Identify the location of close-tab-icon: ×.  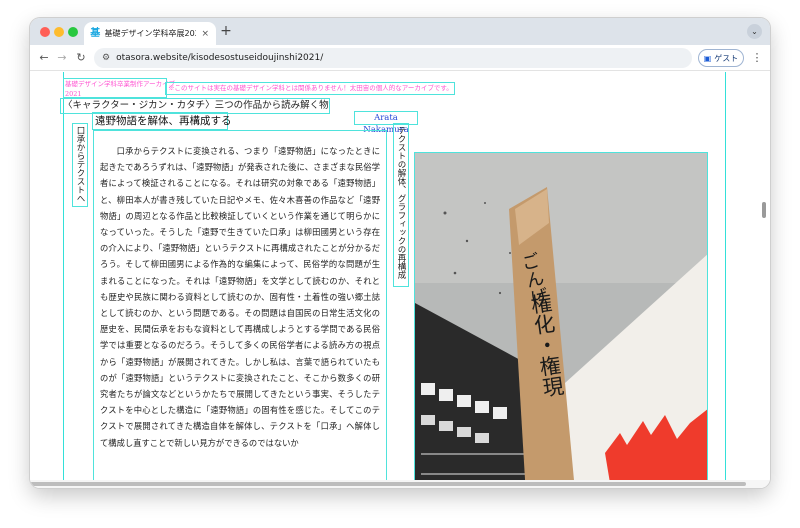
(205, 34).